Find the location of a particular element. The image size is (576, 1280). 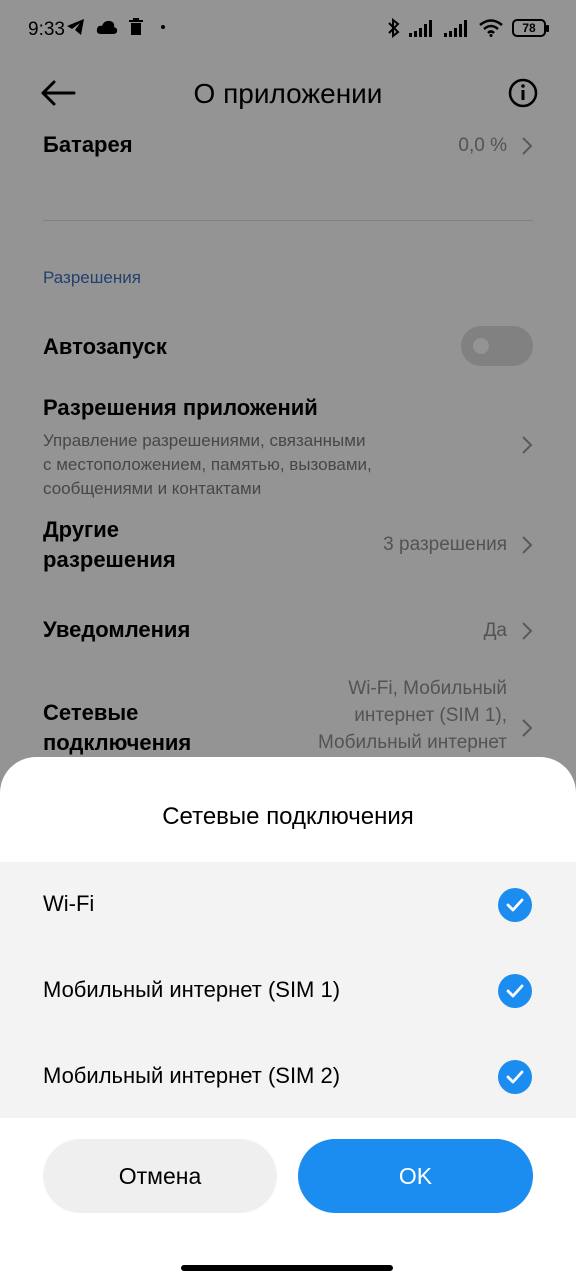

option-sim2: Мобильный интернет (SIM 2) is located at coordinates (288, 1077).